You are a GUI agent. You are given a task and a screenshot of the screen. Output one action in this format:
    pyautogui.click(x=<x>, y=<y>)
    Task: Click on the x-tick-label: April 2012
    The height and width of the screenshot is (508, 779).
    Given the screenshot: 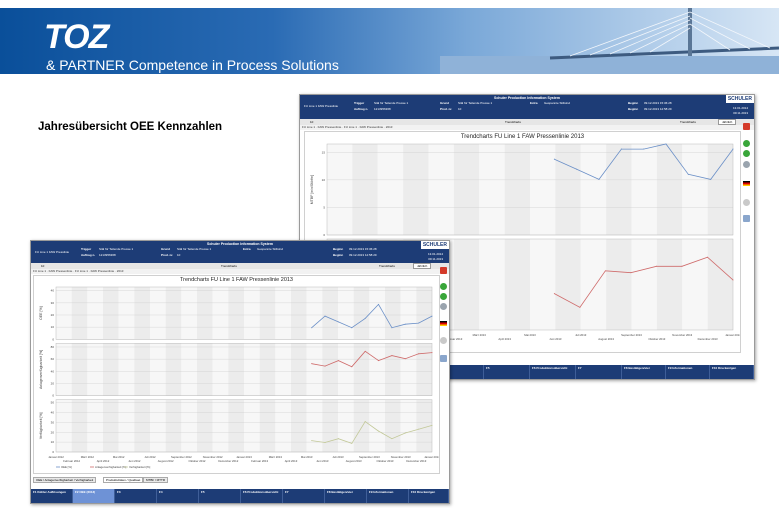 What is the action you would take?
    pyautogui.click(x=103, y=461)
    